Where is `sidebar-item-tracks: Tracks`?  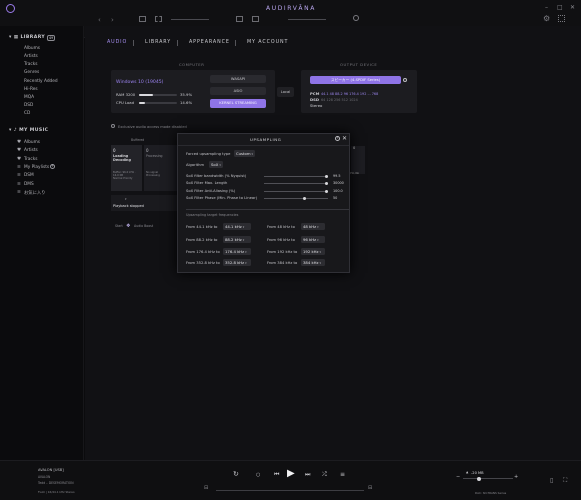 sidebar-item-tracks: Tracks is located at coordinates (30, 64).